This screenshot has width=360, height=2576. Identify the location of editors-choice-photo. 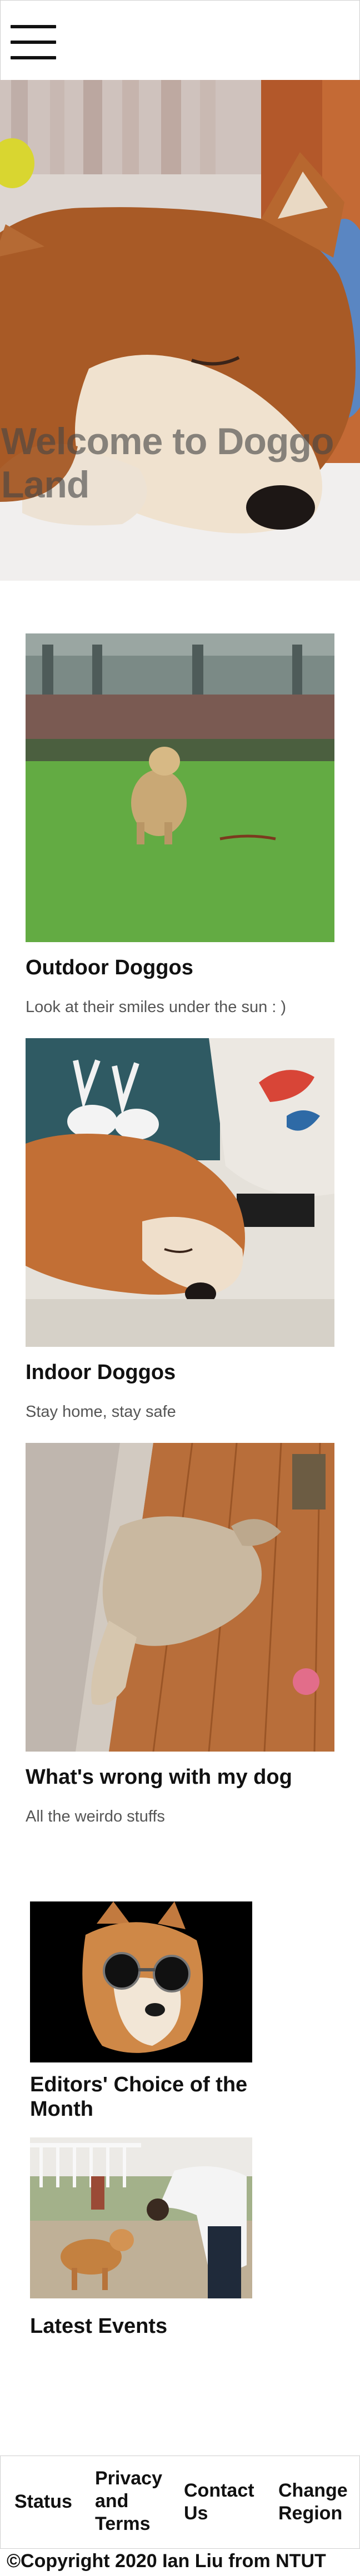
(141, 1982).